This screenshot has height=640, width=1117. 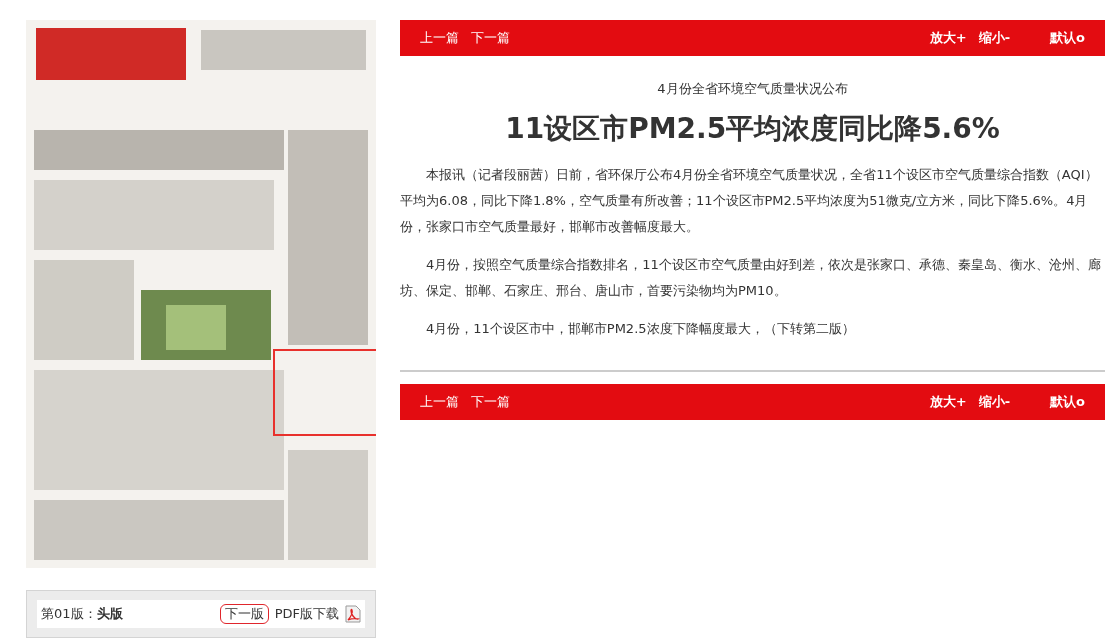 What do you see at coordinates (353, 614) in the screenshot?
I see `pdf-icon` at bounding box center [353, 614].